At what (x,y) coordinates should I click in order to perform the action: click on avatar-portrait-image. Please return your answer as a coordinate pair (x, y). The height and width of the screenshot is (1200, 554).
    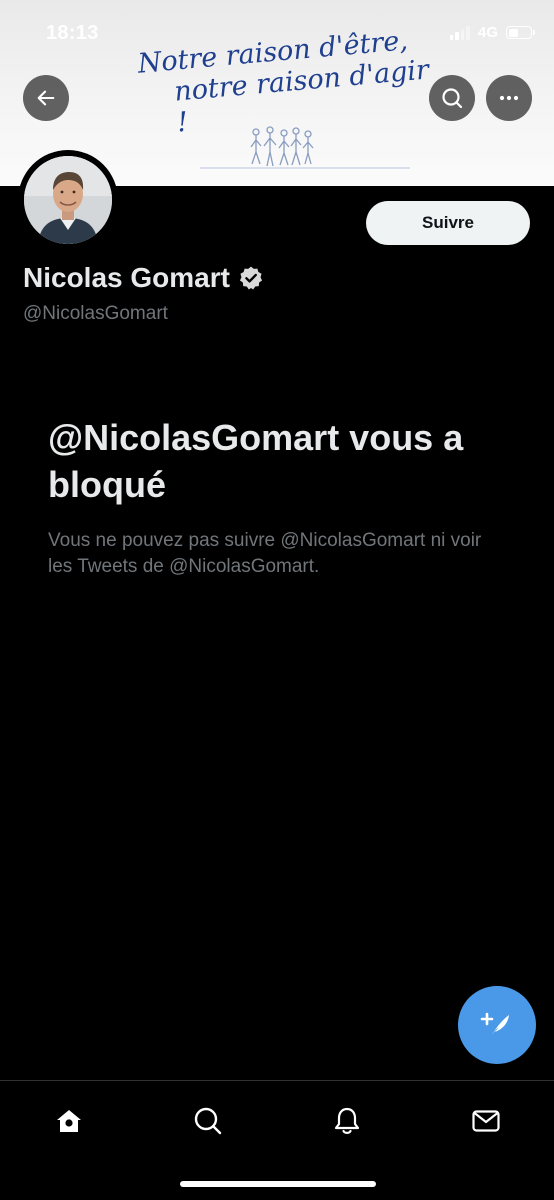
    Looking at the image, I should click on (68, 200).